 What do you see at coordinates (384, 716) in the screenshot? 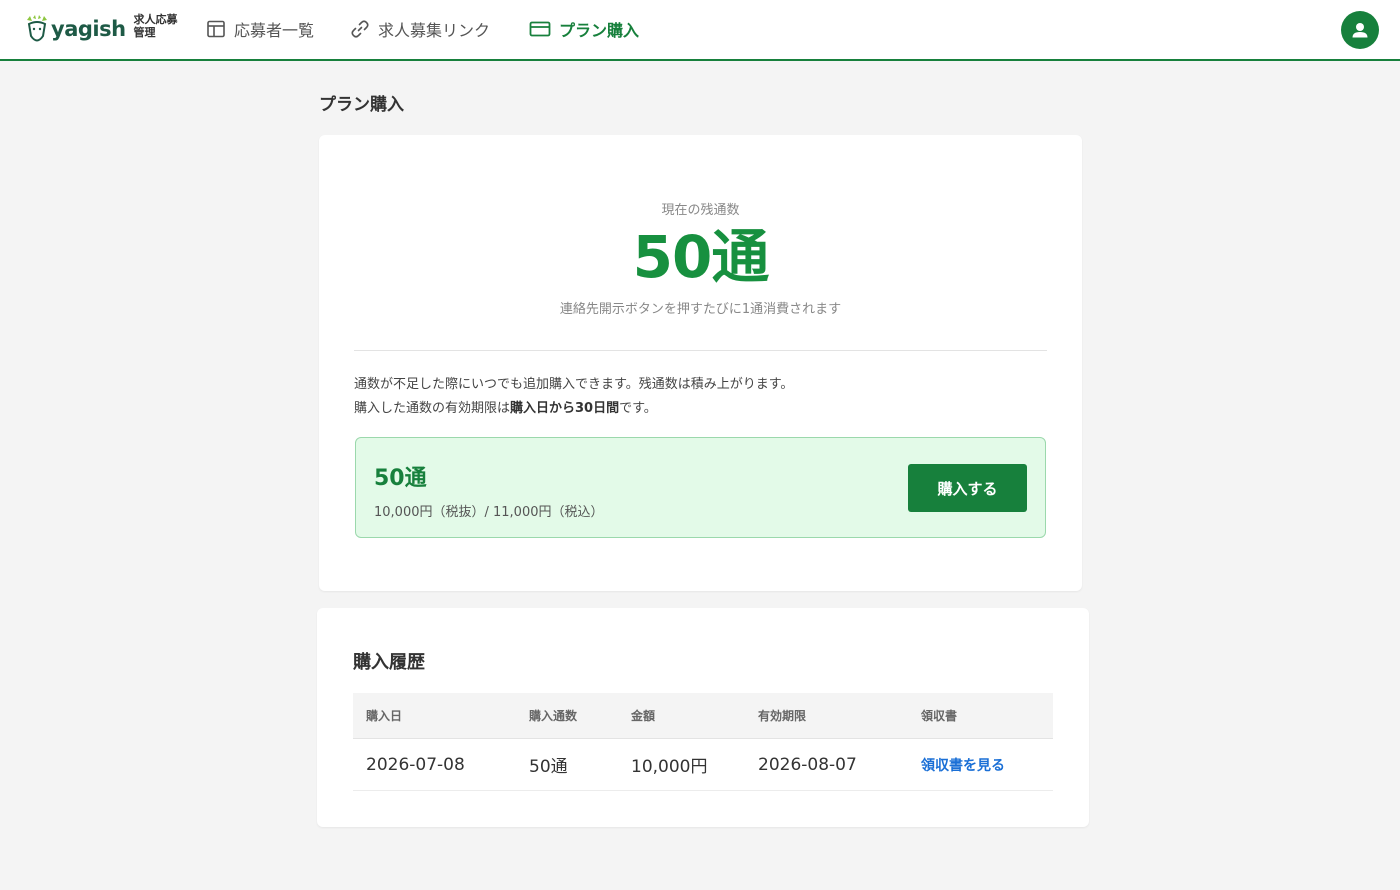
I see `col-header-date: 購入日` at bounding box center [384, 716].